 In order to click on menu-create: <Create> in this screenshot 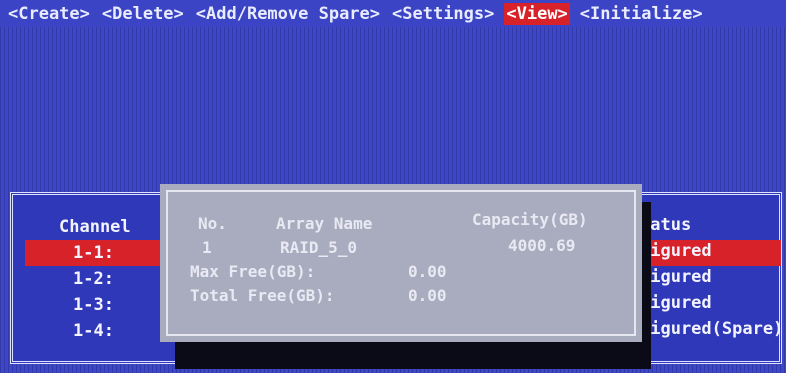, I will do `click(49, 14)`.